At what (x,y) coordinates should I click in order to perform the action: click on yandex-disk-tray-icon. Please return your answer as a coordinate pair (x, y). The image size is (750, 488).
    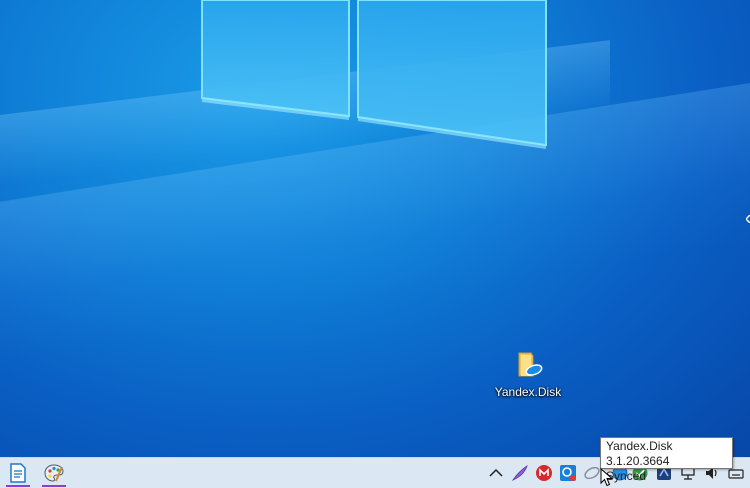
    Looking at the image, I should click on (592, 473).